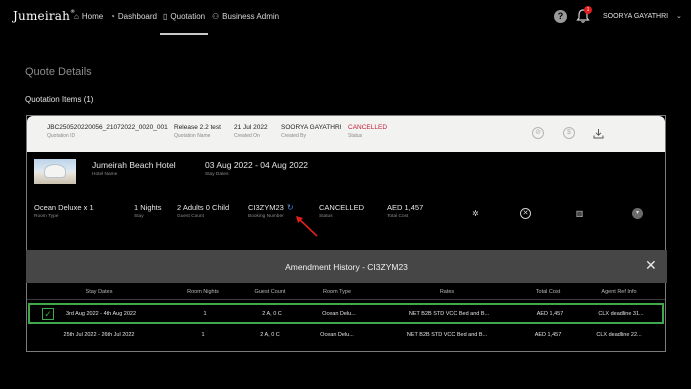 Image resolution: width=691 pixels, height=389 pixels. What do you see at coordinates (311, 127) in the screenshot?
I see `created-by-value: SOORYA GAYATHRI` at bounding box center [311, 127].